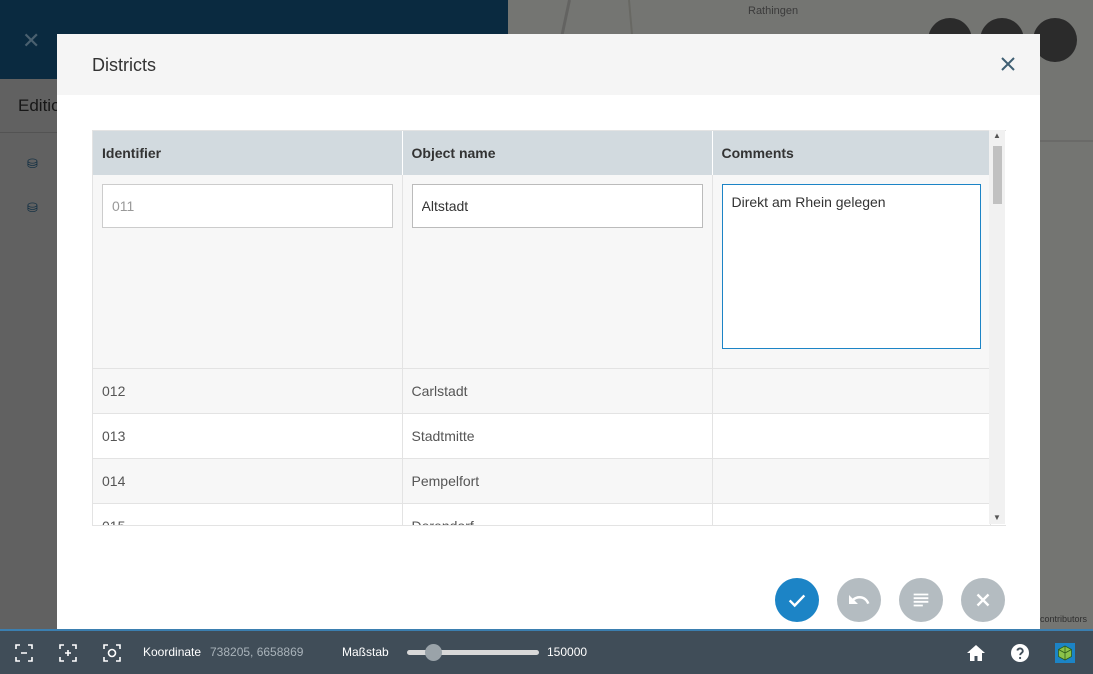  Describe the element at coordinates (997, 518) in the screenshot. I see `scroll-down-icon: ▼` at that location.